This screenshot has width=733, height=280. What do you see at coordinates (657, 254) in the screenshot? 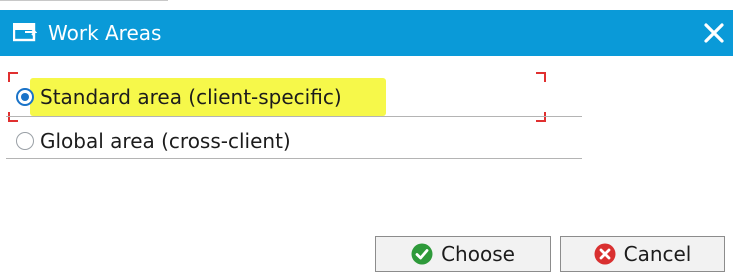
I see `cancel-button-label: Cancel` at bounding box center [657, 254].